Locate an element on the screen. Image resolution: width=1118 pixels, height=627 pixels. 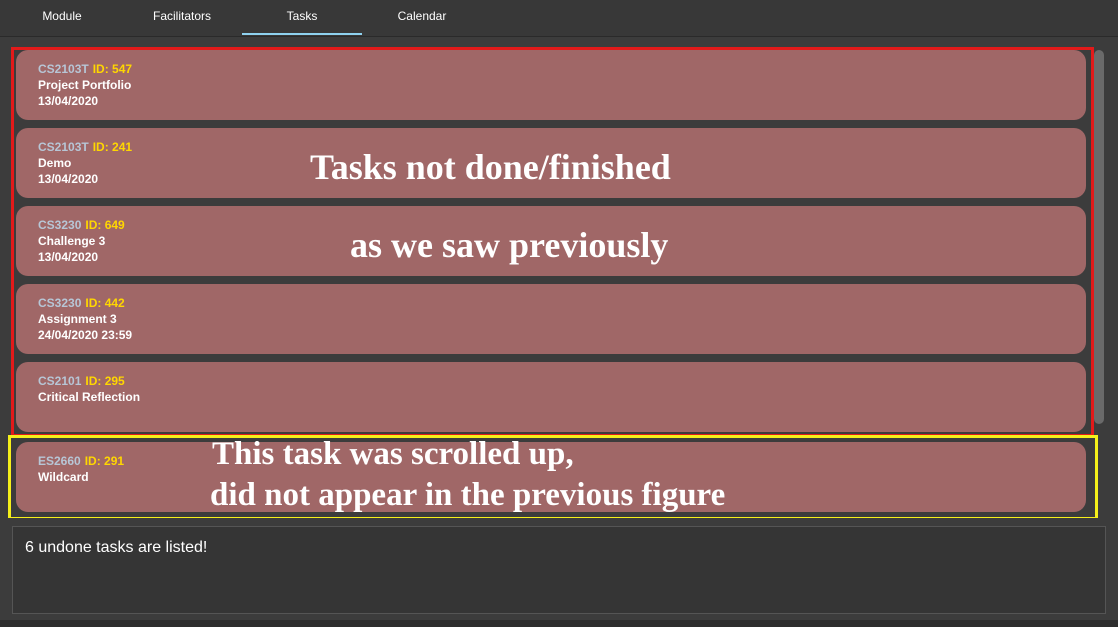
result-message: 6 undone tasks are listed! is located at coordinates (116, 547).